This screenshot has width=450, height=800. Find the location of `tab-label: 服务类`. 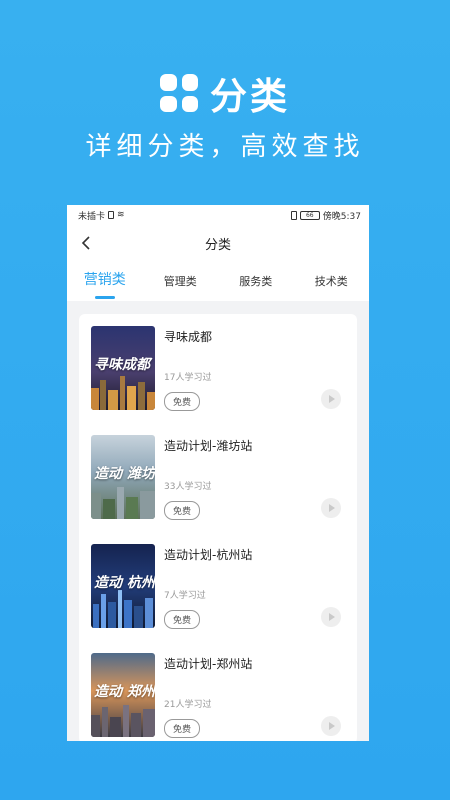

tab-label: 服务类 is located at coordinates (256, 281).